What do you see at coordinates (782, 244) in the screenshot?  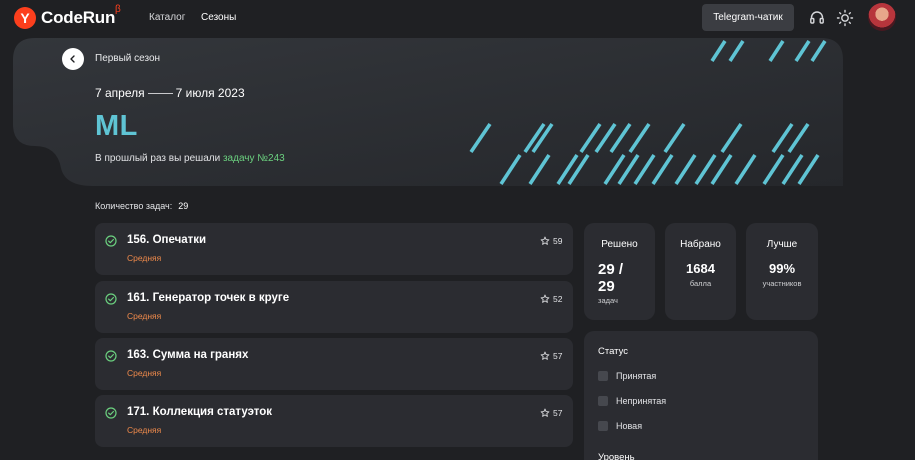 I see `stat-better-label: Лучше` at bounding box center [782, 244].